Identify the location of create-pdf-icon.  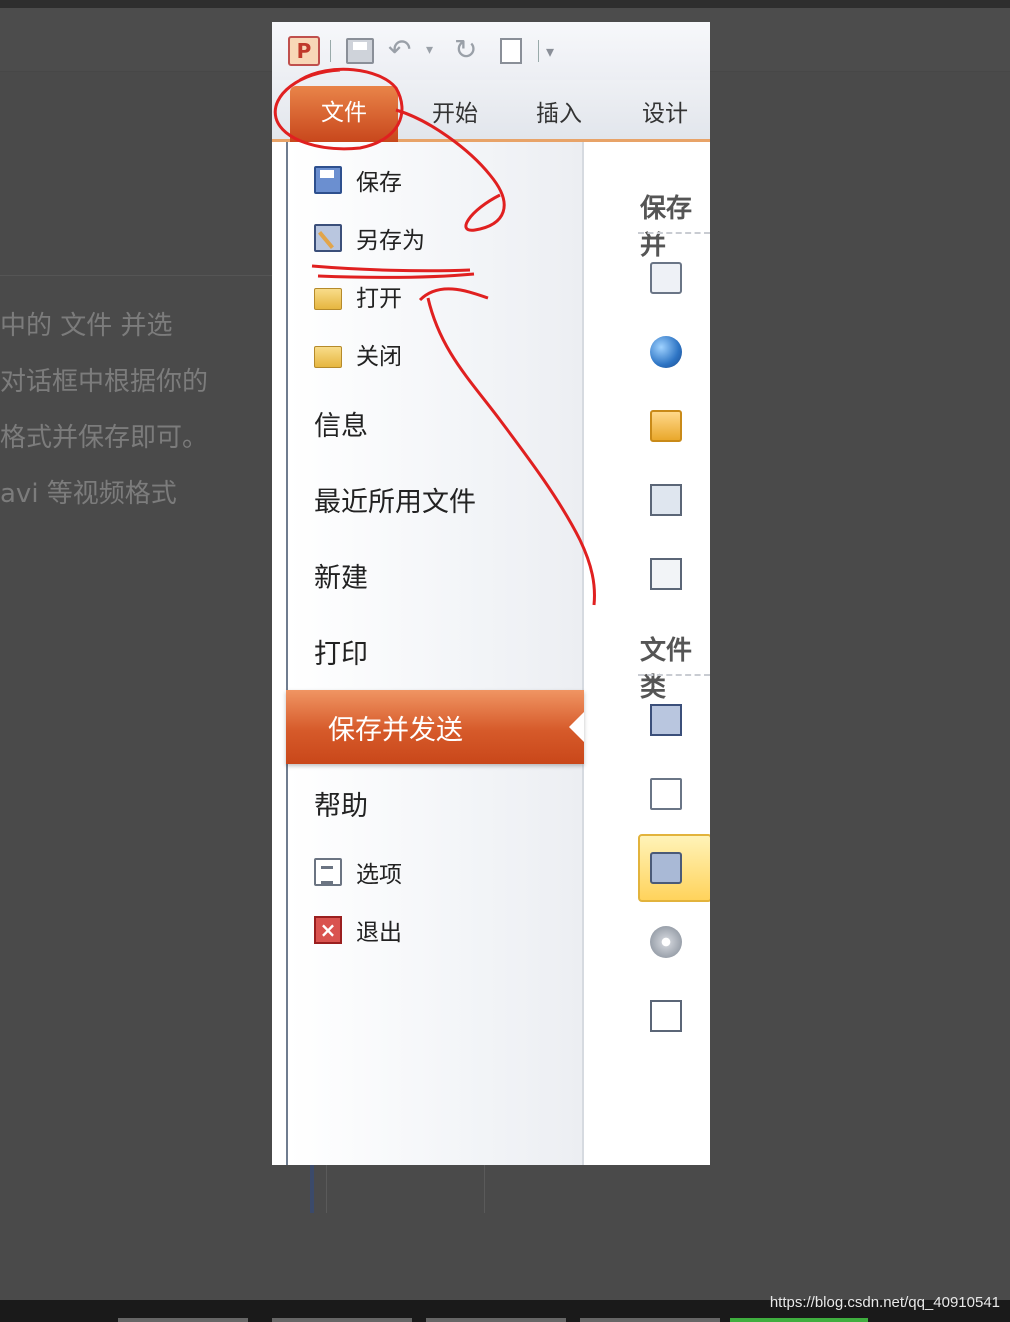
(666, 794).